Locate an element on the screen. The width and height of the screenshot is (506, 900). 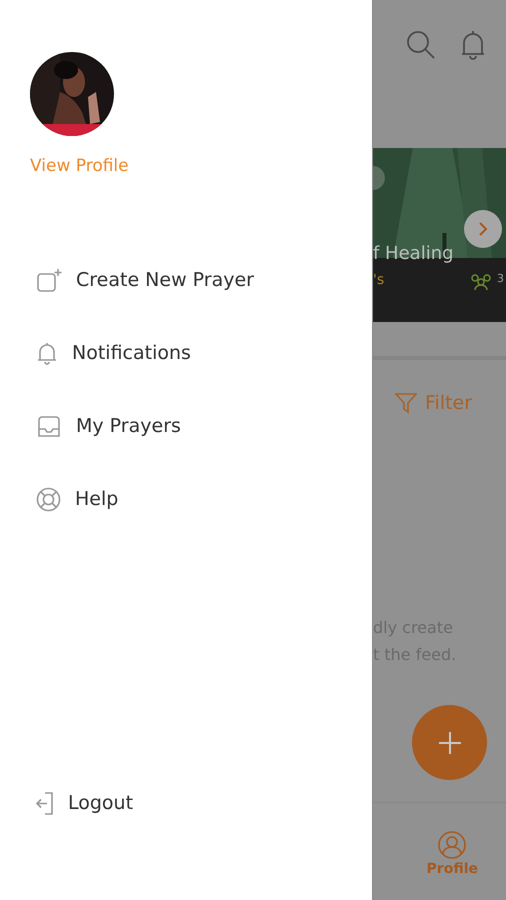
menu-item: Help is located at coordinates (201, 499).